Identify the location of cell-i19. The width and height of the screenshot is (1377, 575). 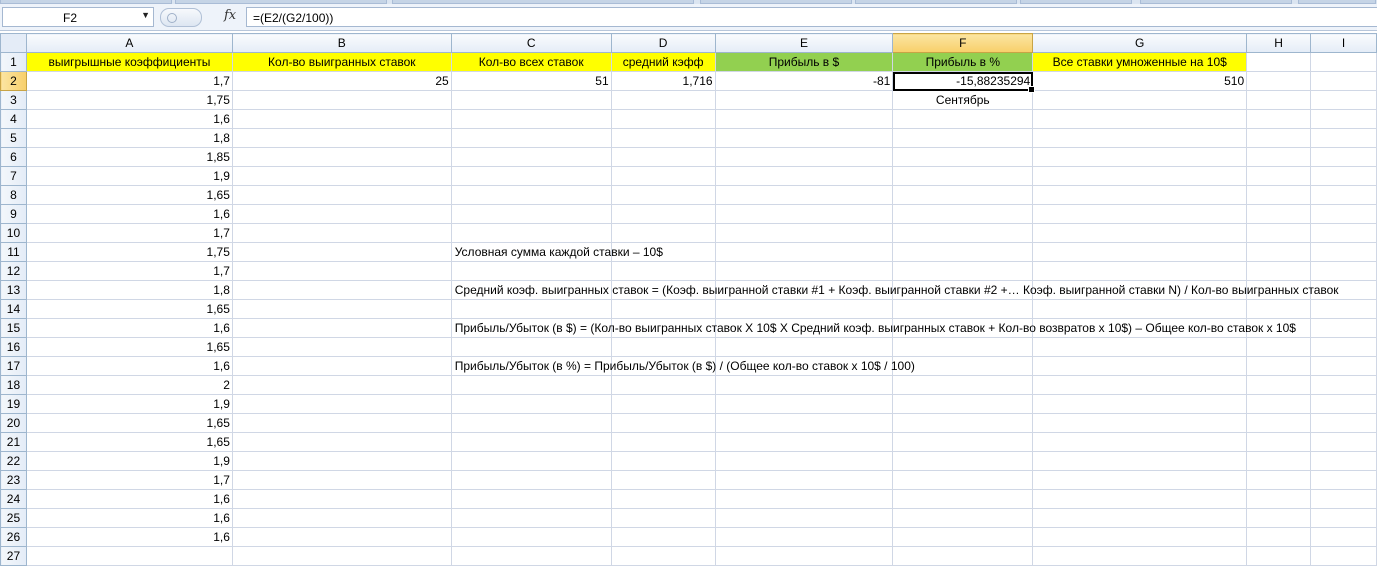
(1343, 404).